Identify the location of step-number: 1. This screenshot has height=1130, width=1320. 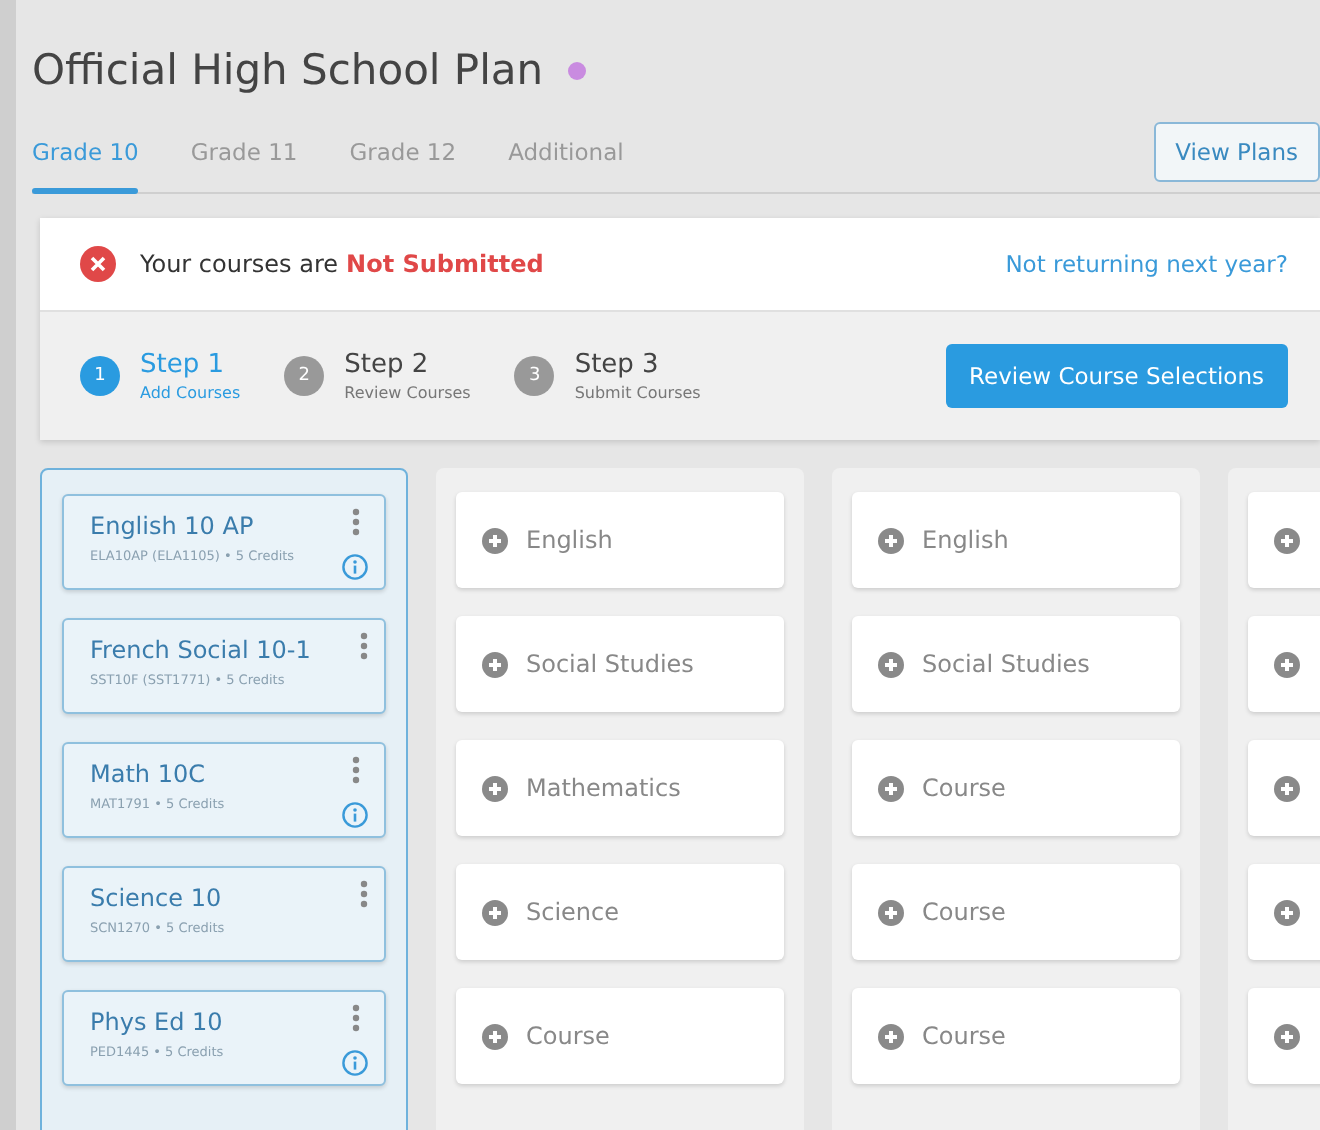
(100, 376).